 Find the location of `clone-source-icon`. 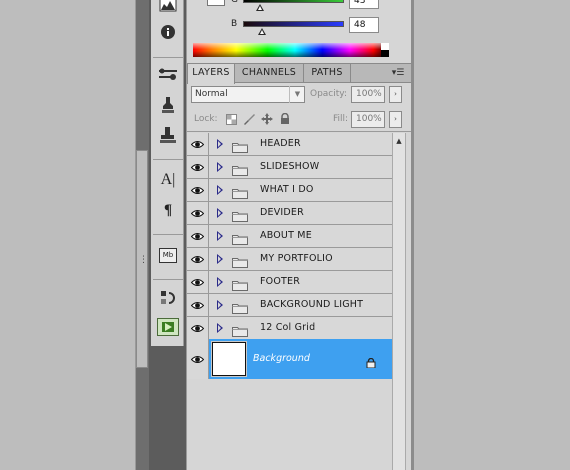

clone-source-icon is located at coordinates (168, 105).